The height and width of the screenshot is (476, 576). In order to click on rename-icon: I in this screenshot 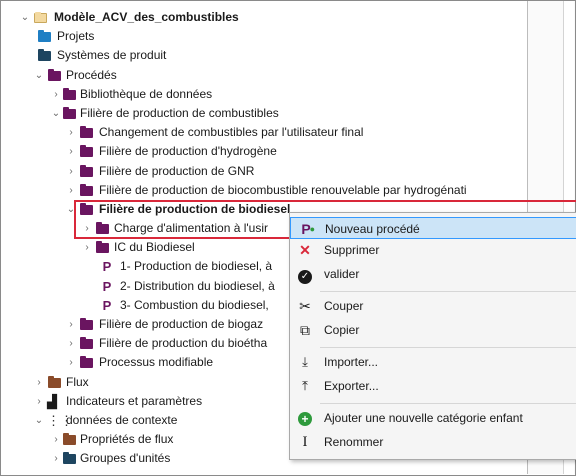, I will do `click(305, 442)`.